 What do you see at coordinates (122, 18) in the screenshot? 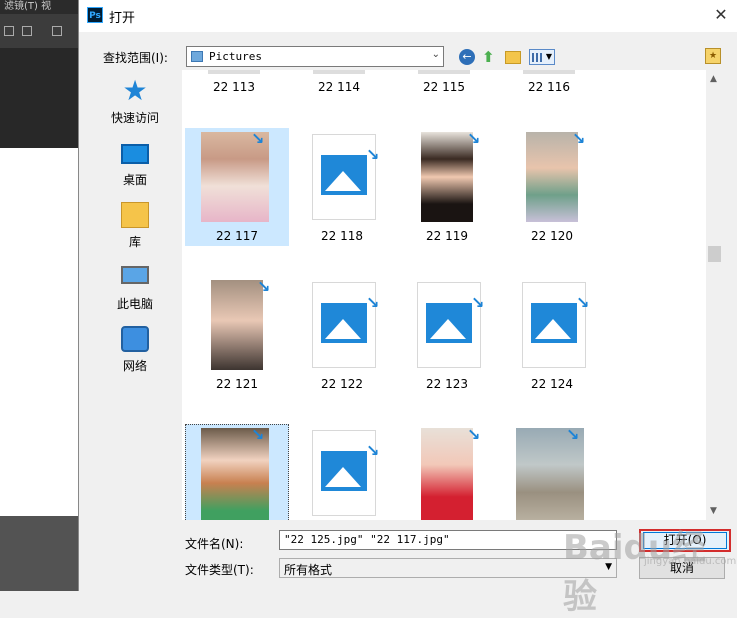
I see `dialog-title: 打开` at bounding box center [122, 18].